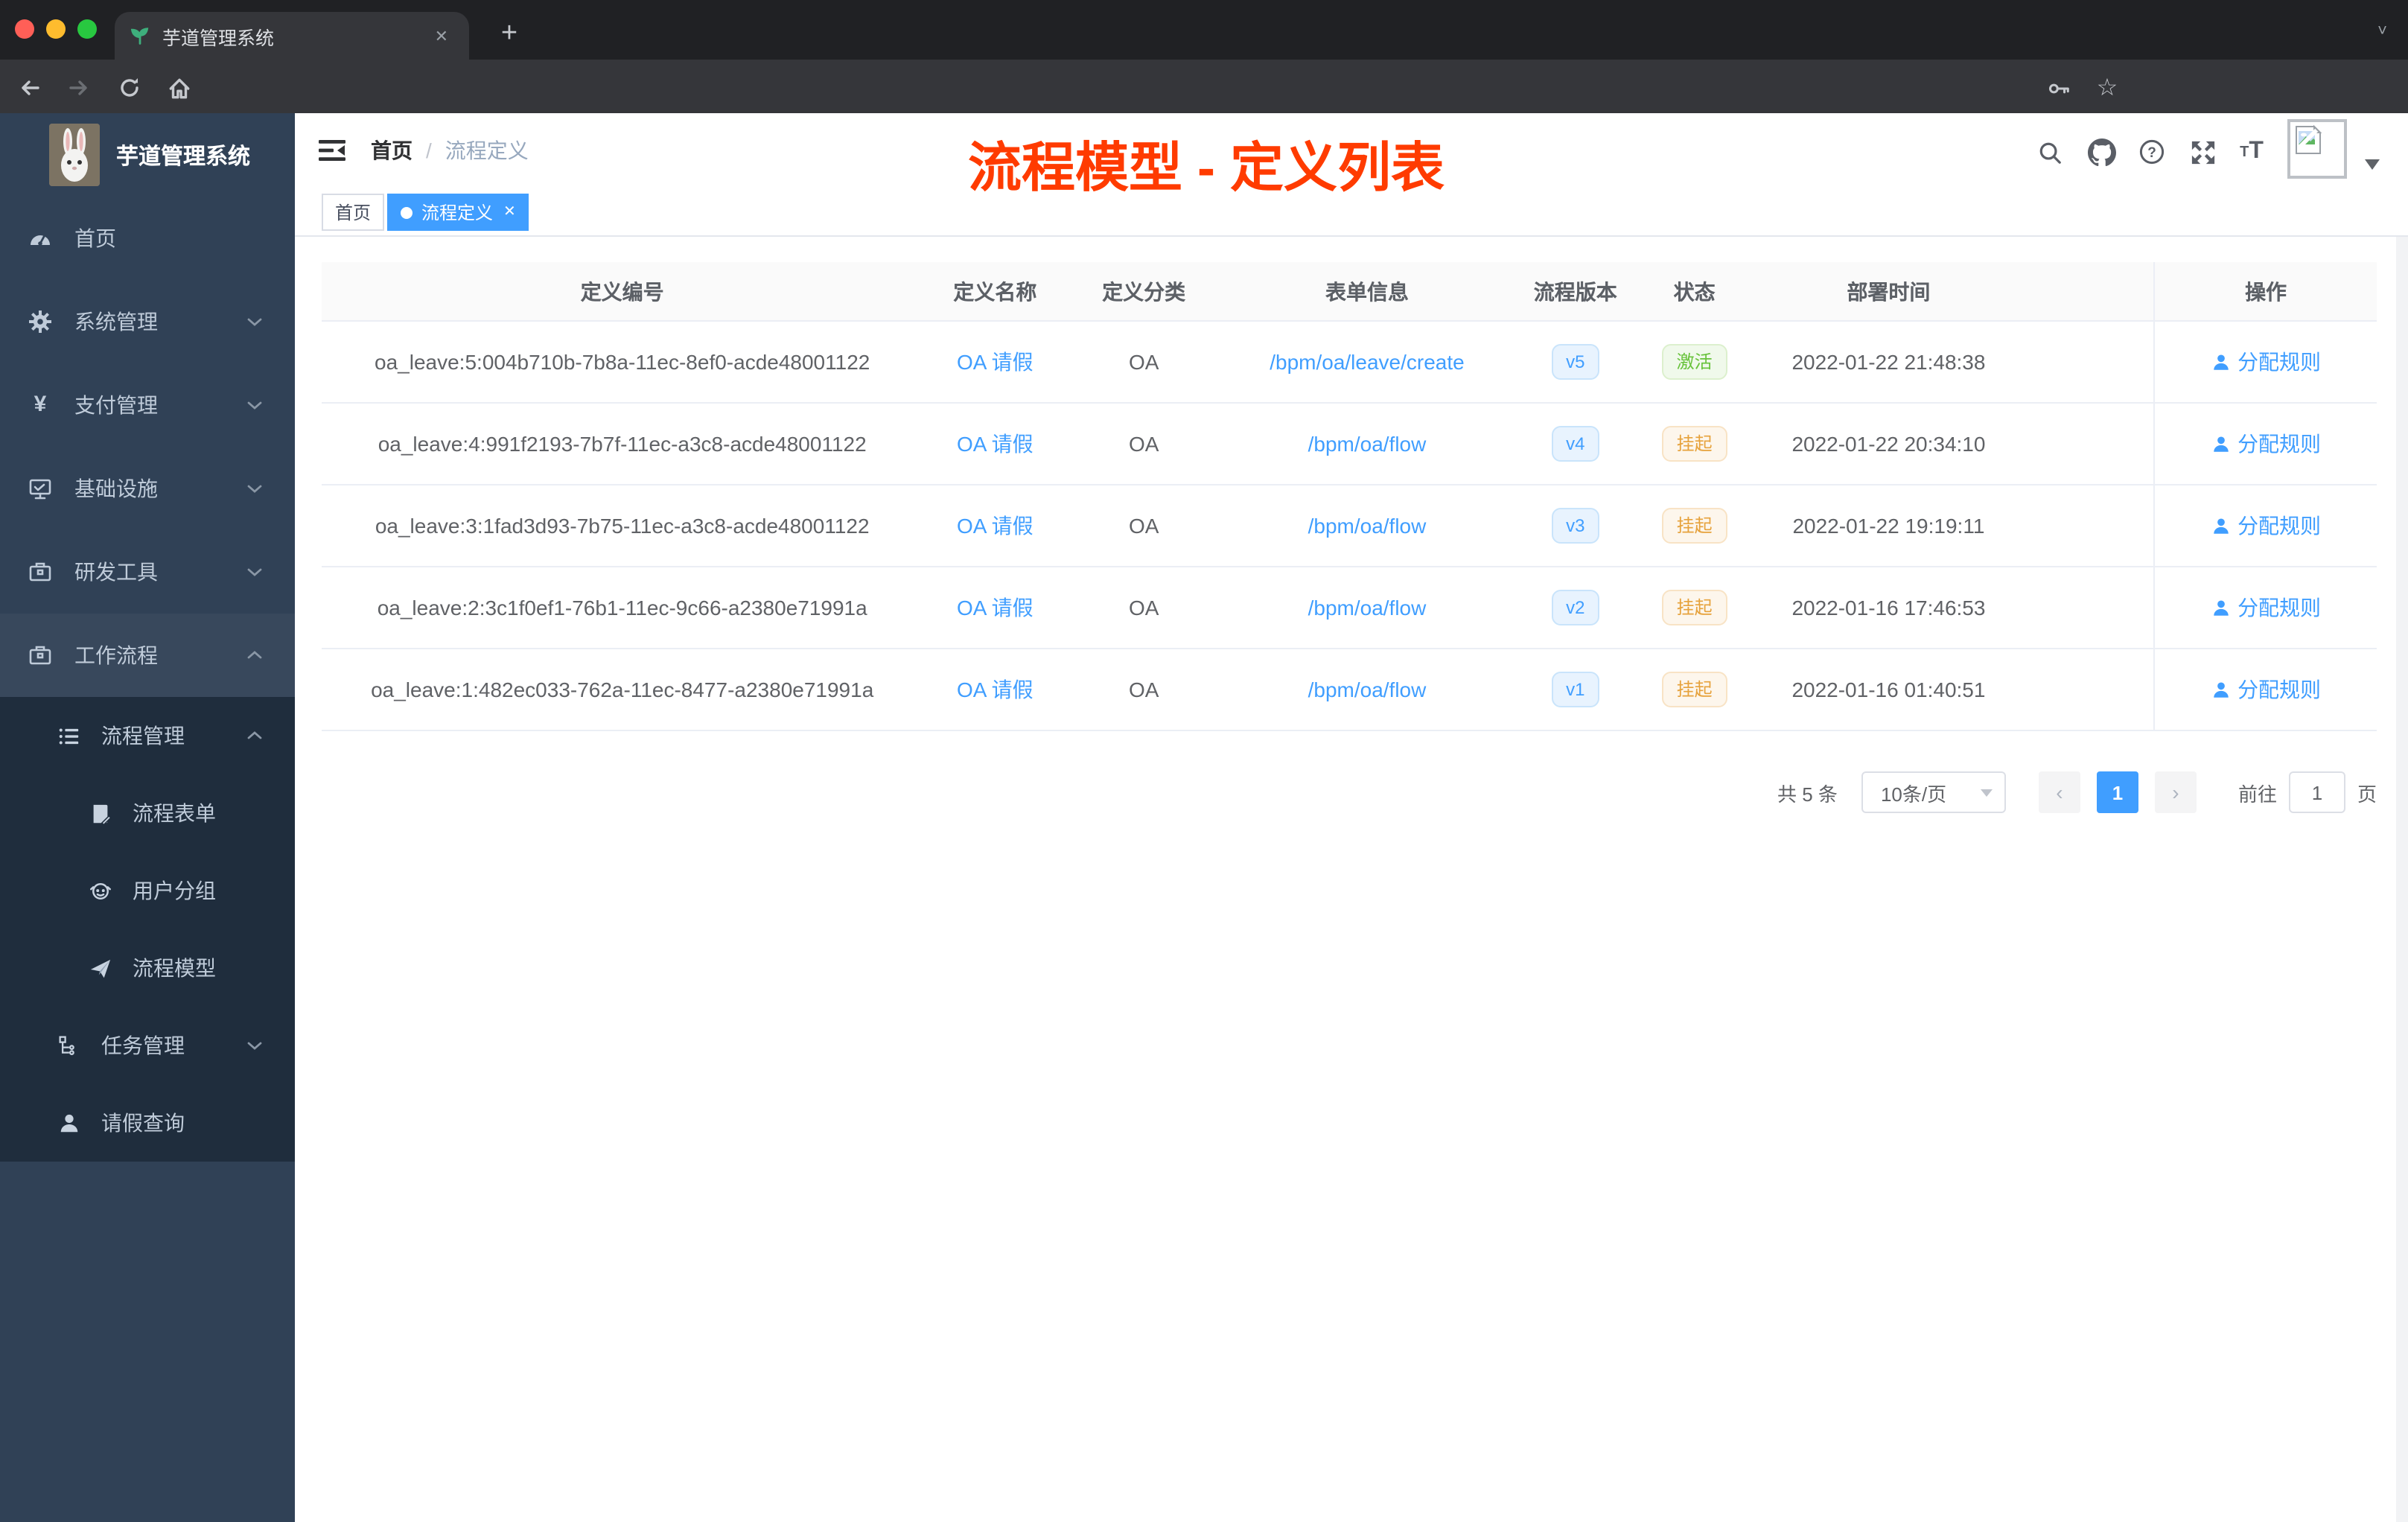 The image size is (2408, 1522). What do you see at coordinates (509, 34) in the screenshot?
I see `new-tab-button: +` at bounding box center [509, 34].